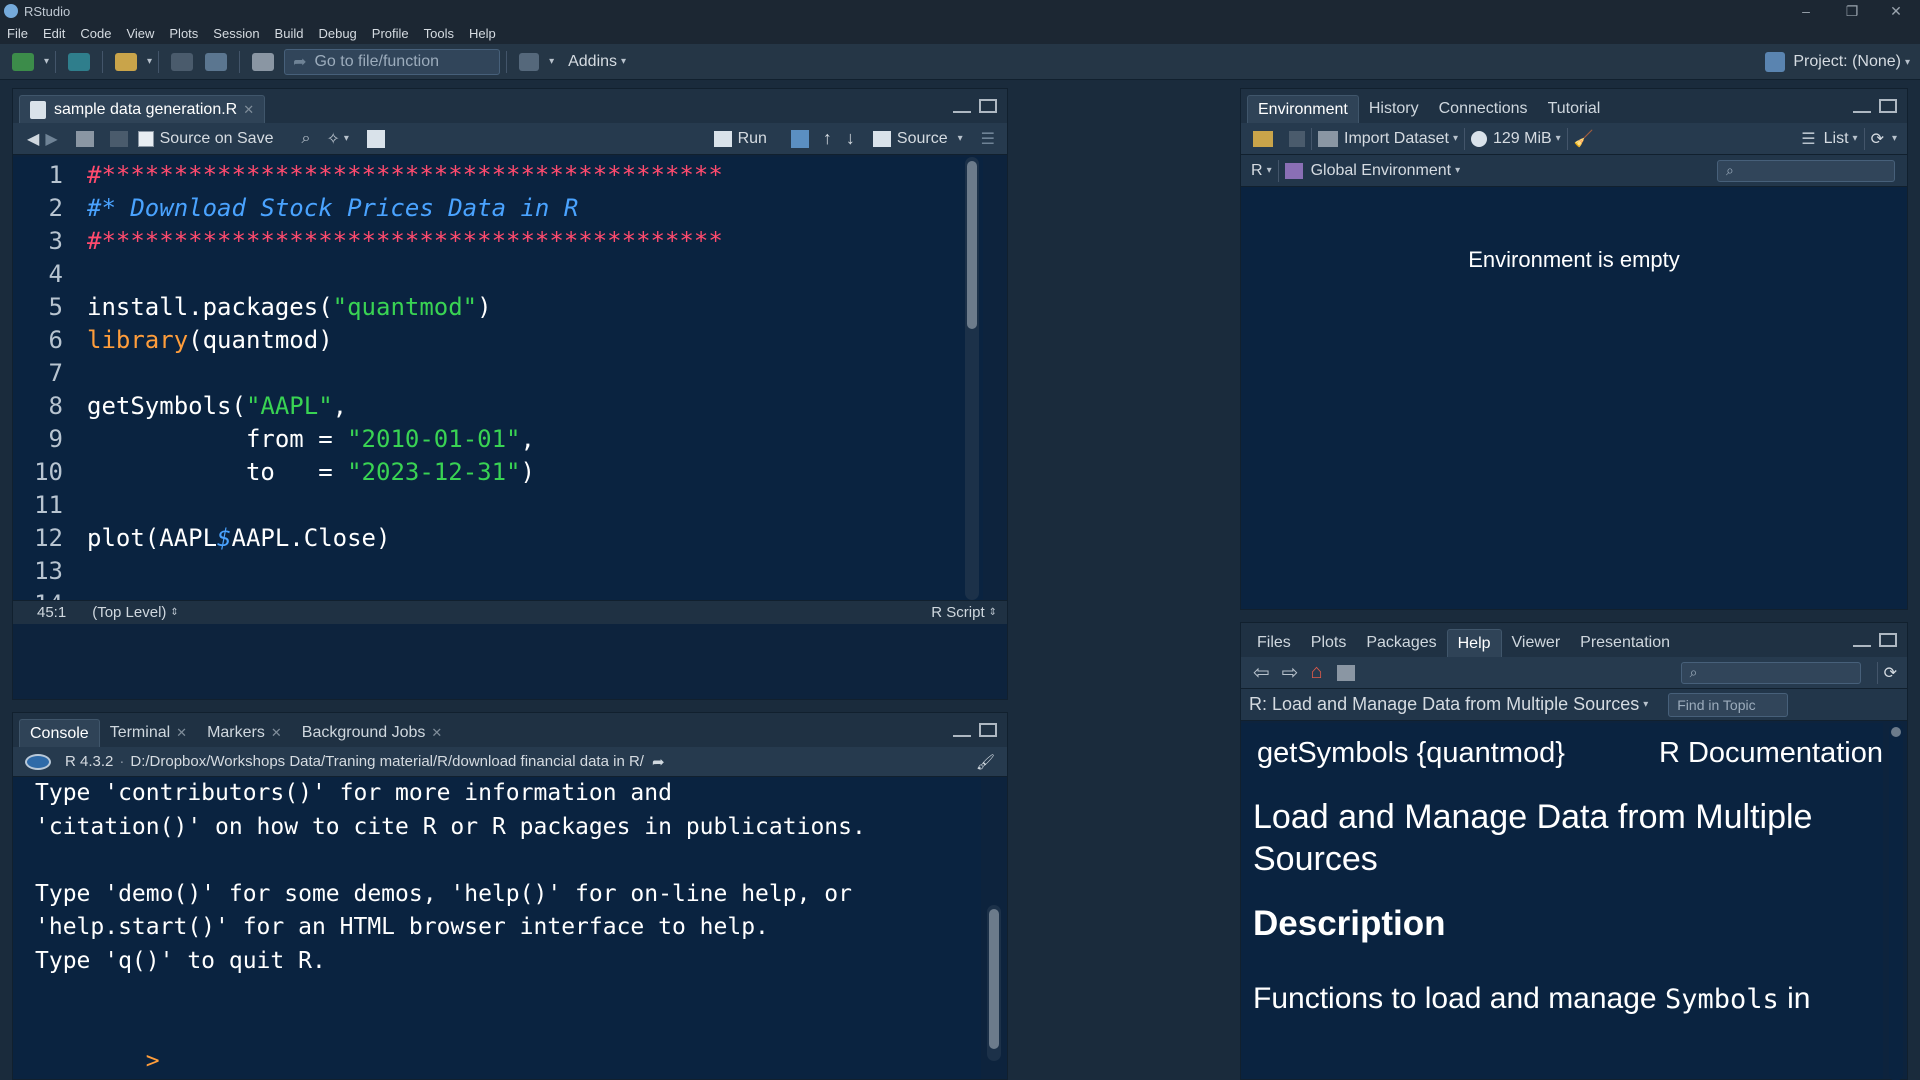 The width and height of the screenshot is (1920, 1080). Describe the element at coordinates (1896, 901) in the screenshot. I see `help-scrollbar` at that location.